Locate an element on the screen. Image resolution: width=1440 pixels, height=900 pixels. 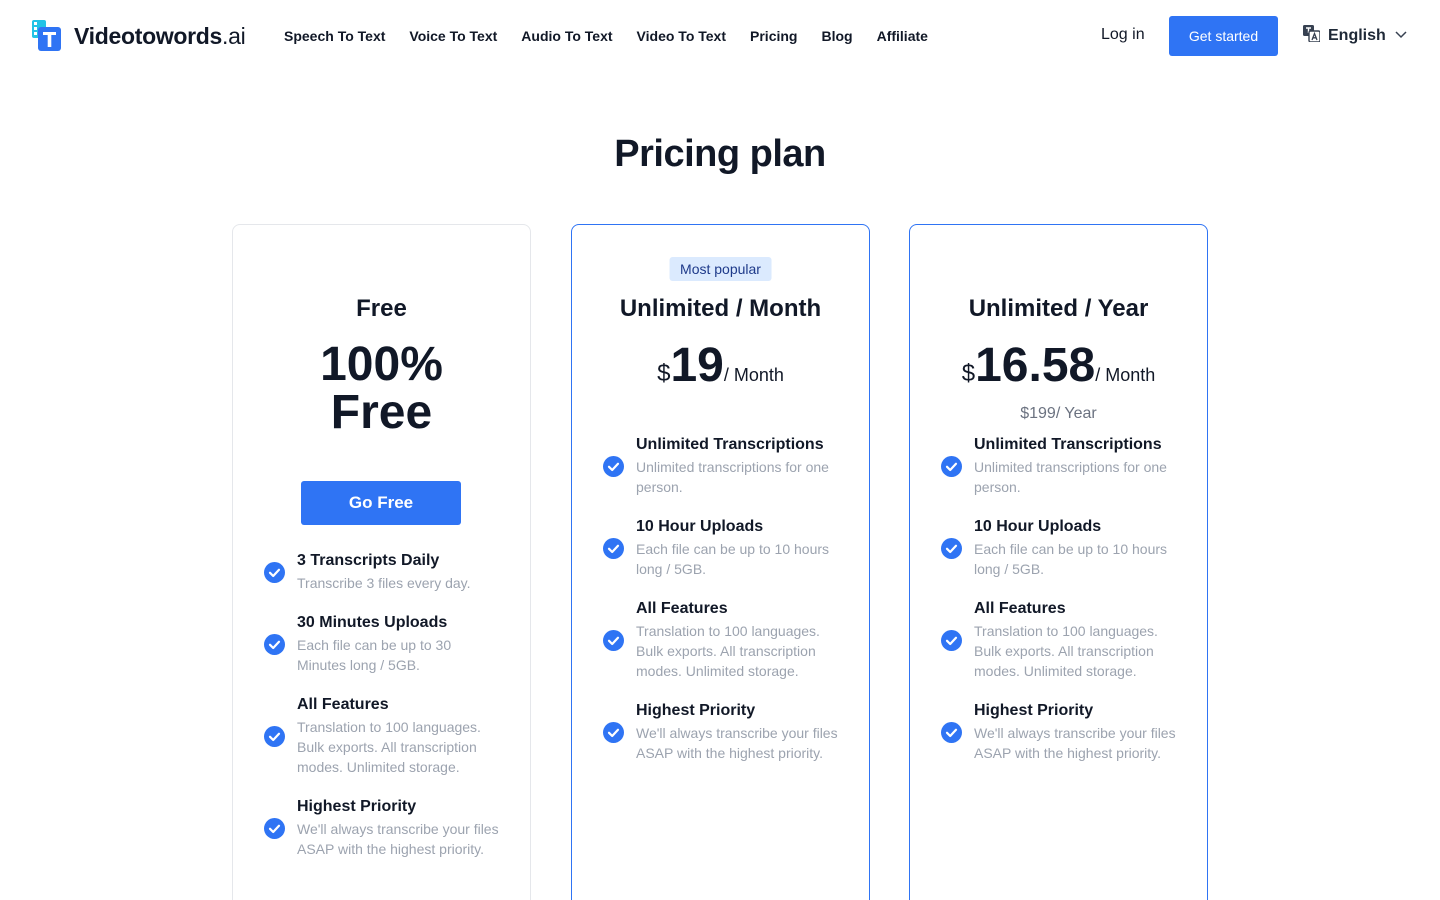
plan-name: Unlimited / Month is located at coordinates (720, 308).